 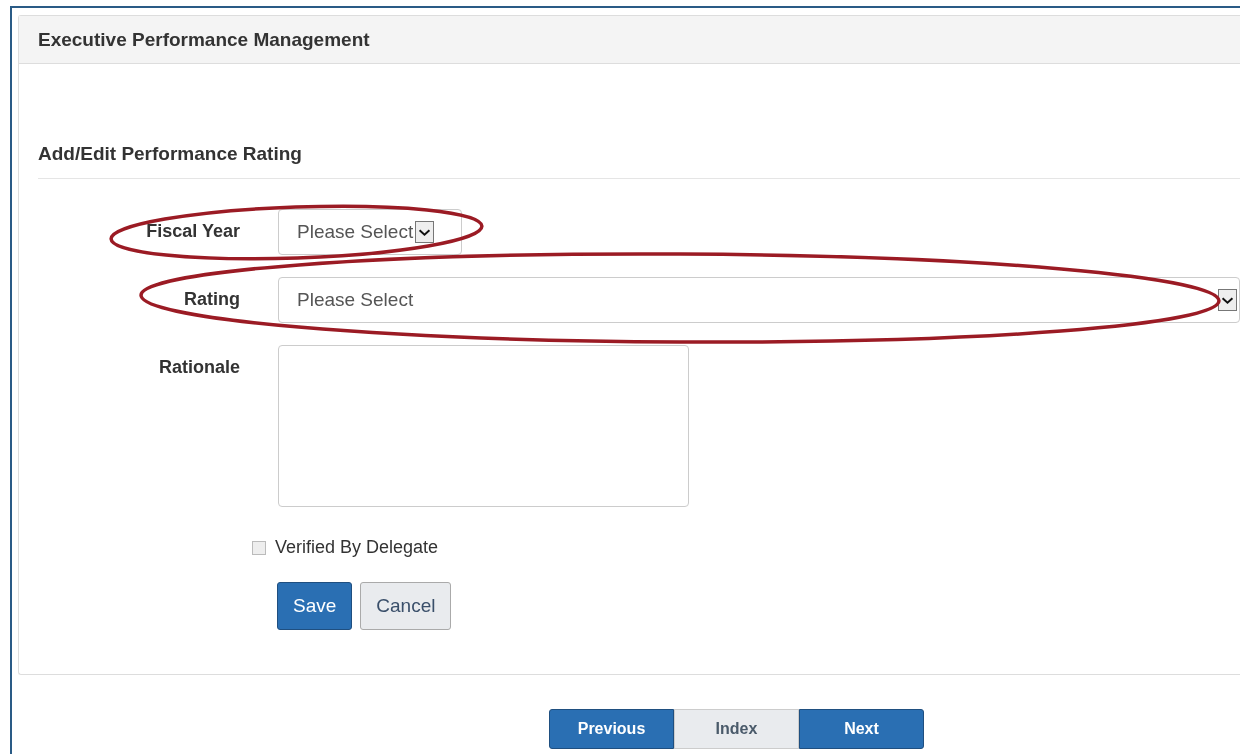 What do you see at coordinates (204, 39) in the screenshot?
I see `panel-title: Executive Performance Management` at bounding box center [204, 39].